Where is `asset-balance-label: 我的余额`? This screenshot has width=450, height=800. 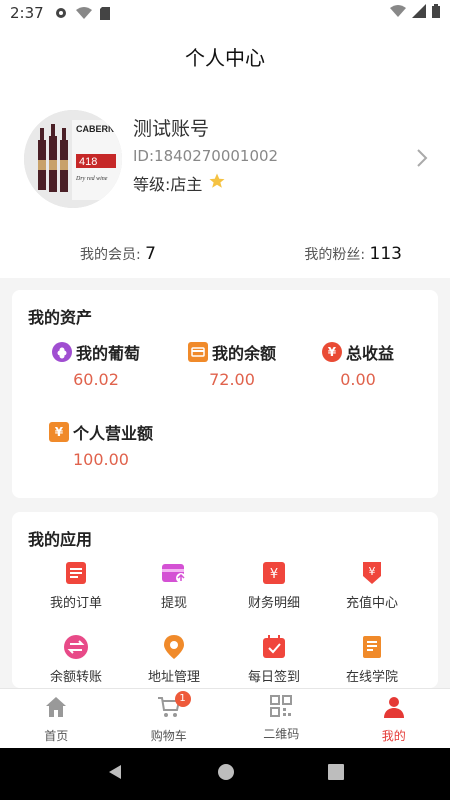
asset-balance-label: 我的余额 is located at coordinates (243, 353).